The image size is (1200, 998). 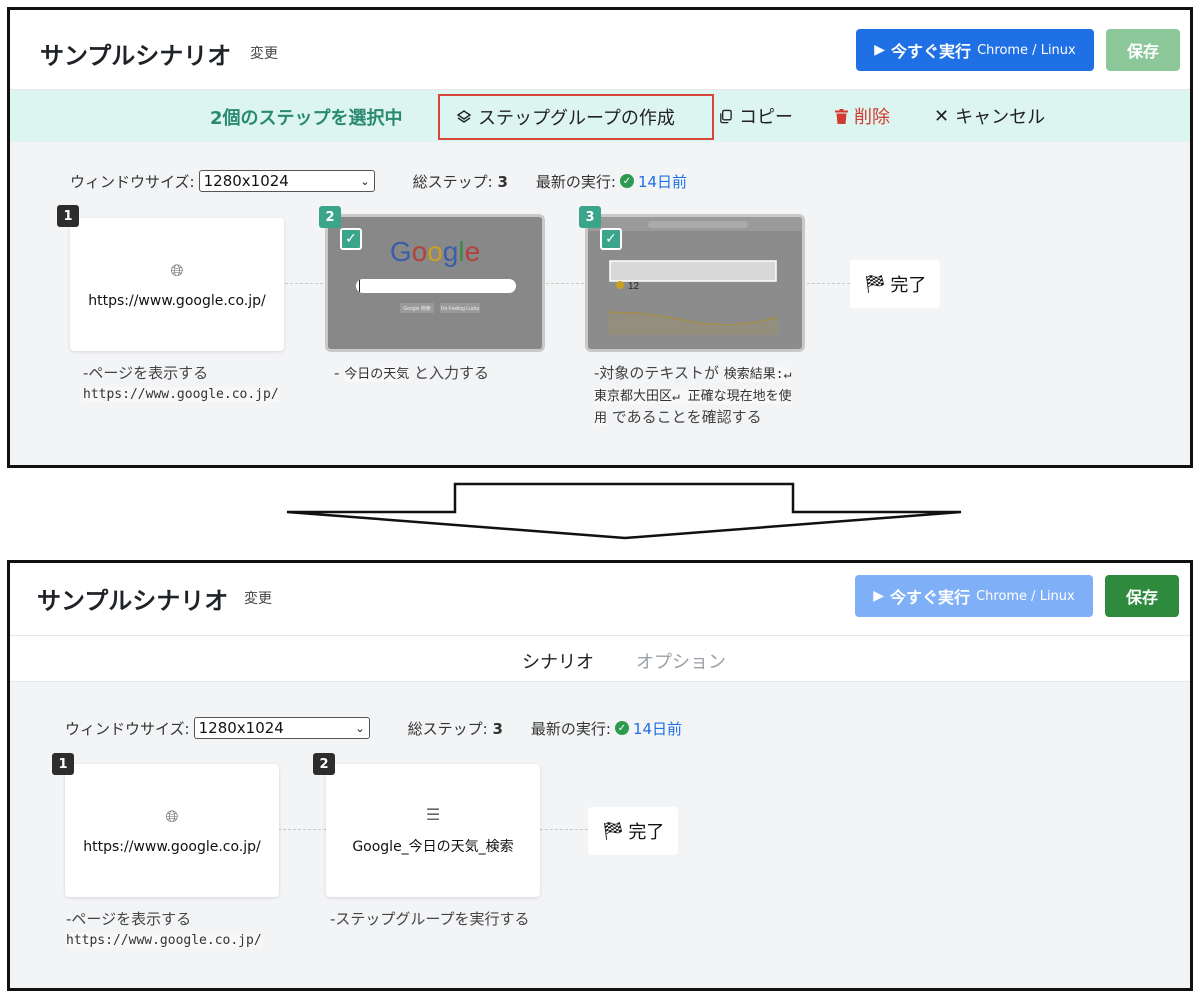 What do you see at coordinates (435, 251) in the screenshot?
I see `google-logo: Google` at bounding box center [435, 251].